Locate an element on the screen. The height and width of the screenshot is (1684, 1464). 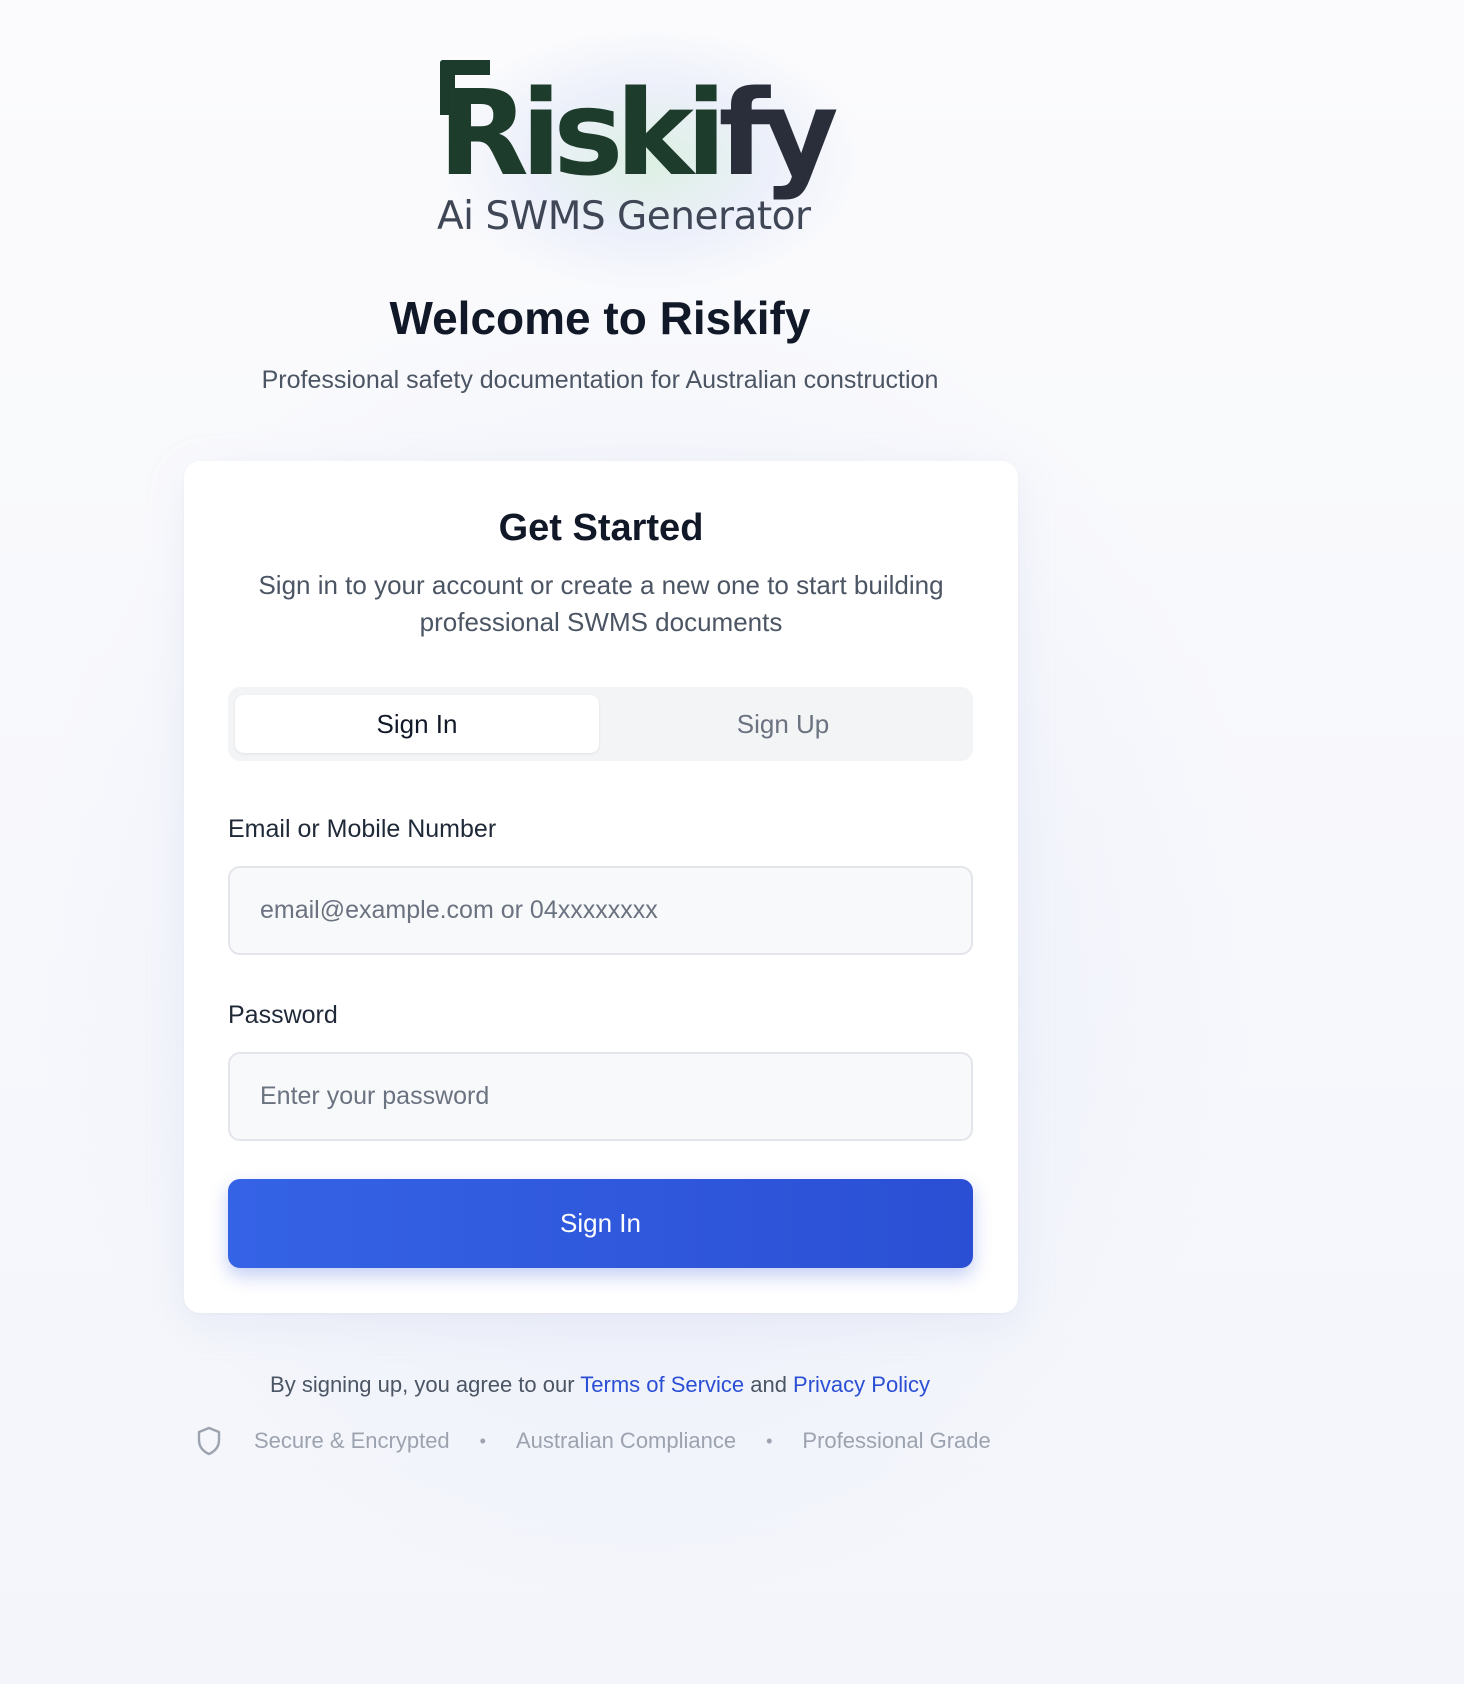
terms-and: and is located at coordinates (769, 1384).